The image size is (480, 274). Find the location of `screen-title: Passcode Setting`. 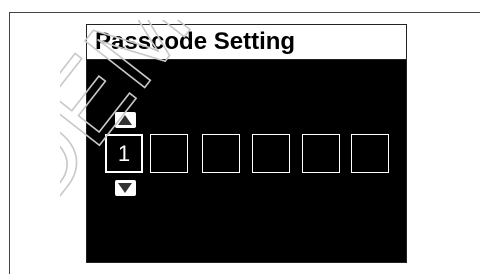

screen-title: Passcode Setting is located at coordinates (195, 41).